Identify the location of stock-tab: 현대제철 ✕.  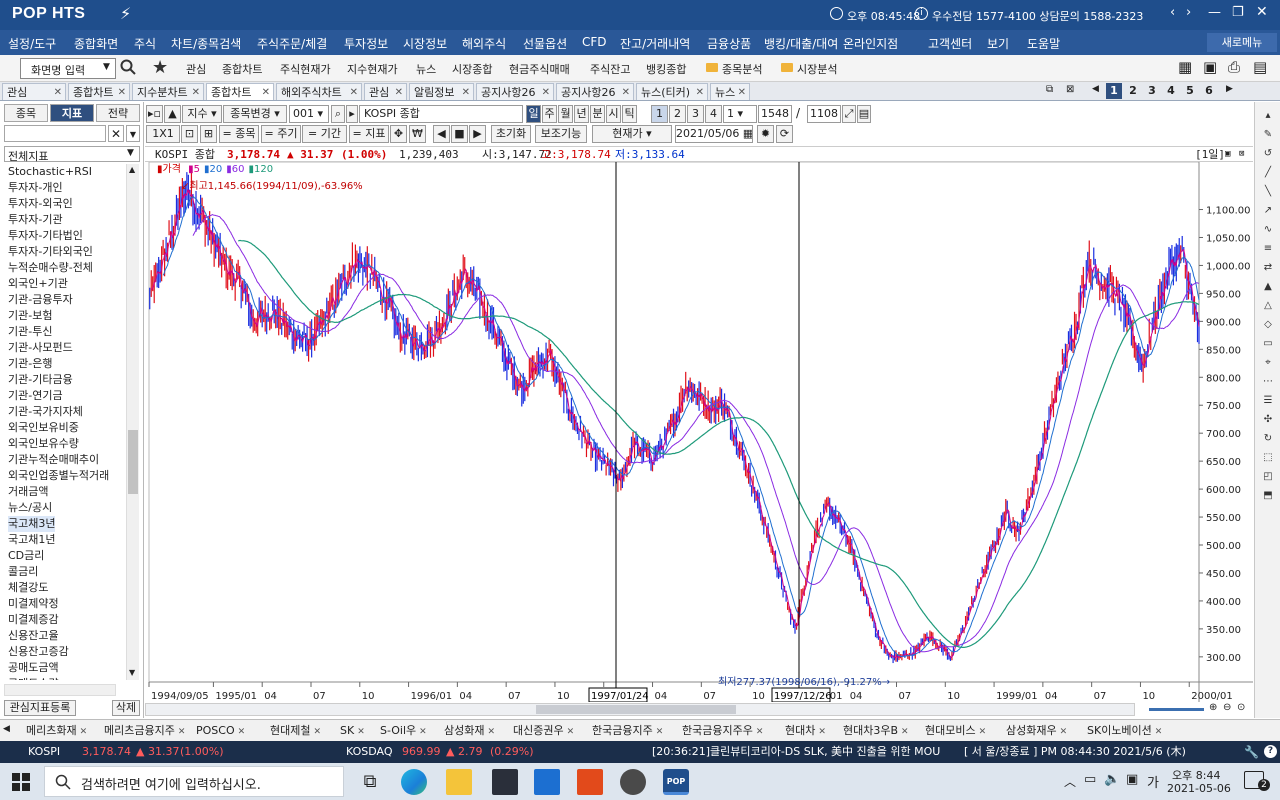
(295, 731).